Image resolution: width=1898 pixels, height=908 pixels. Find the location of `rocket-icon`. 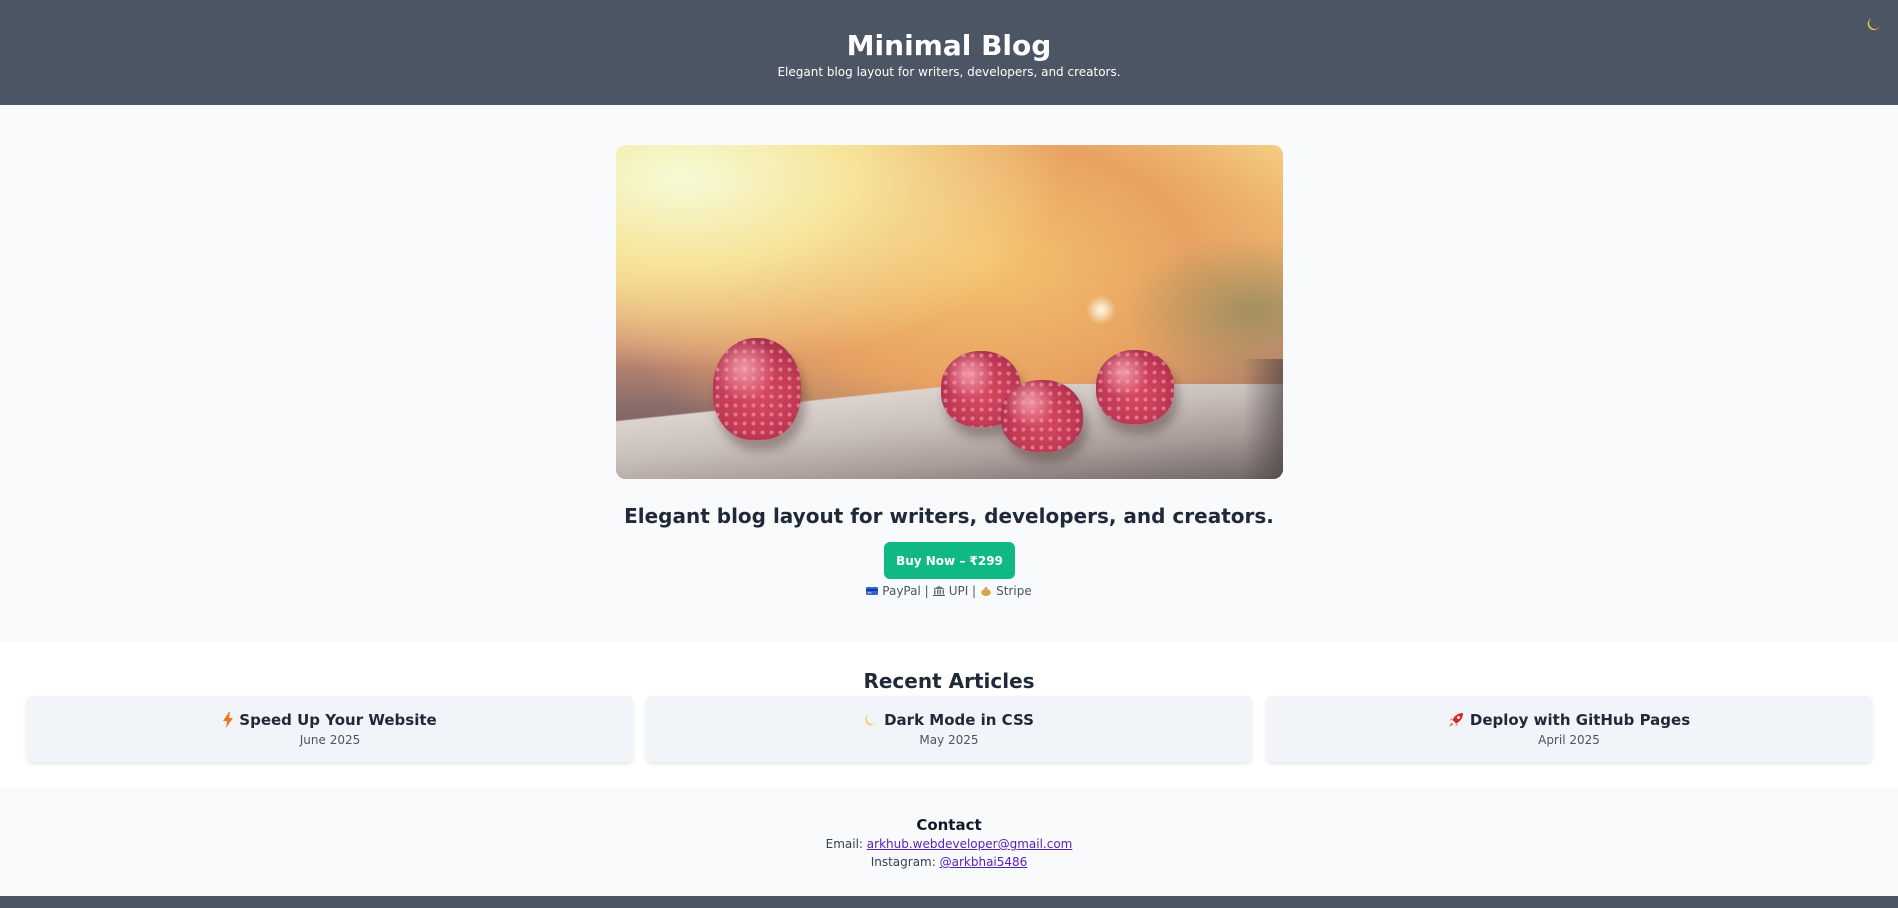

rocket-icon is located at coordinates (1455, 720).